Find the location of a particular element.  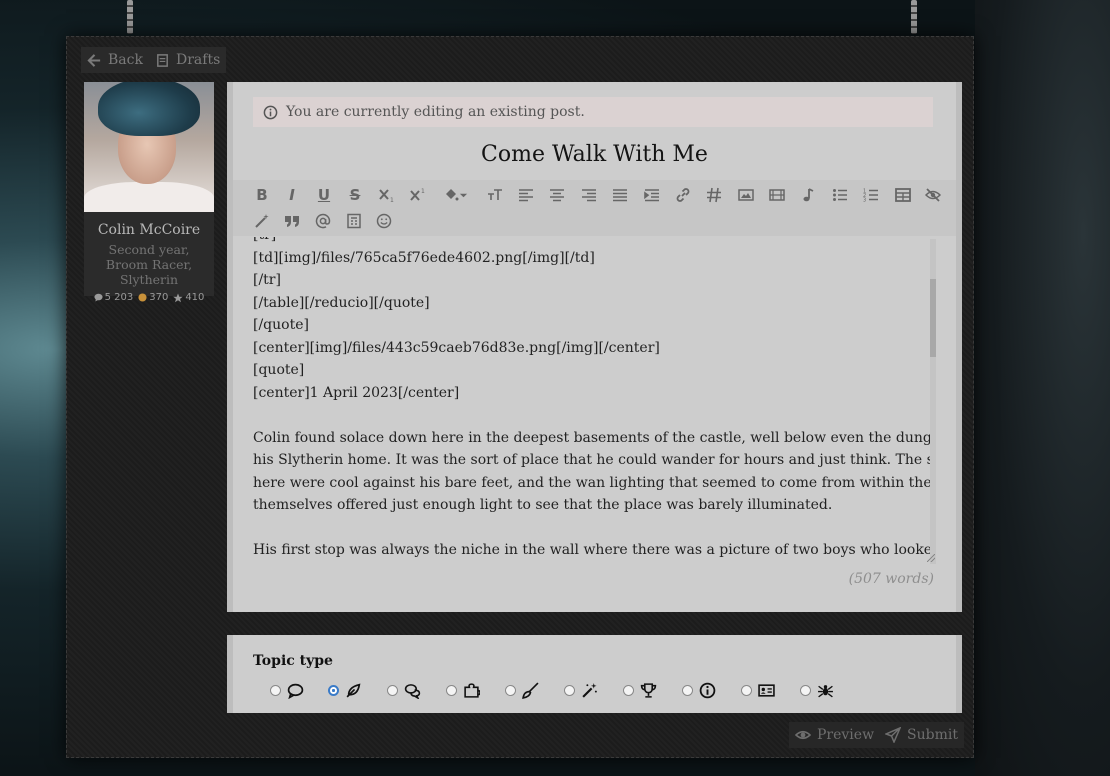

topic-option-writing is located at coordinates (345, 690).